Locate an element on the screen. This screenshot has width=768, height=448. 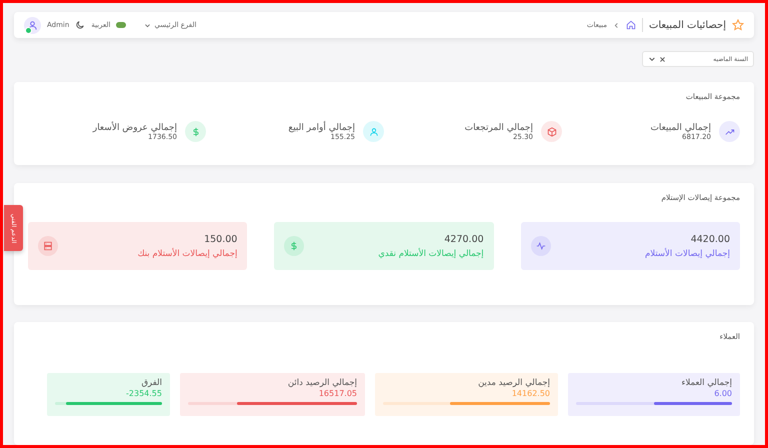
stat-label: إجمالي أوامر البيع is located at coordinates (321, 127).